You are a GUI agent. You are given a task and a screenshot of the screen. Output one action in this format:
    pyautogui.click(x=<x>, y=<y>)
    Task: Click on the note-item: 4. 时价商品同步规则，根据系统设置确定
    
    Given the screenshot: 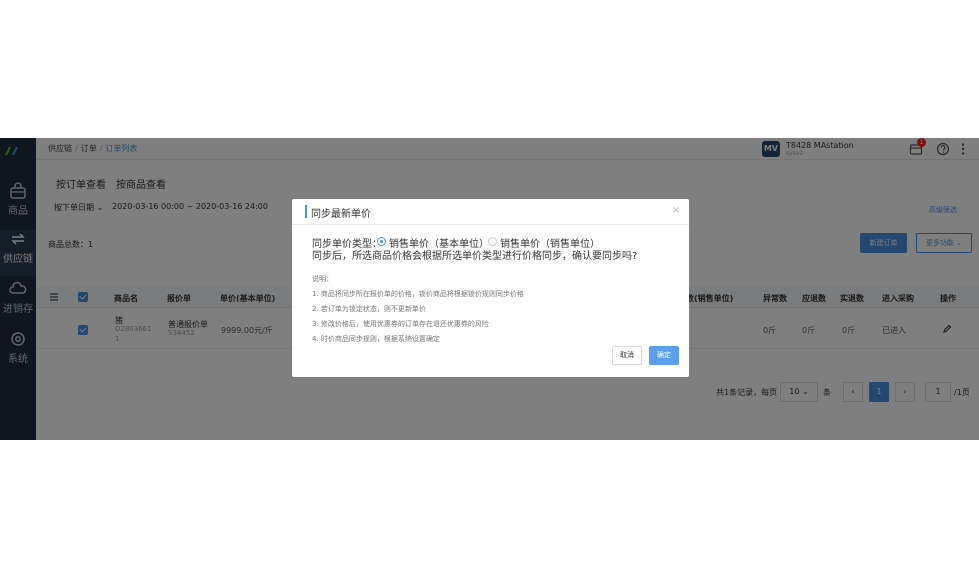 What is the action you would take?
    pyautogui.click(x=376, y=339)
    